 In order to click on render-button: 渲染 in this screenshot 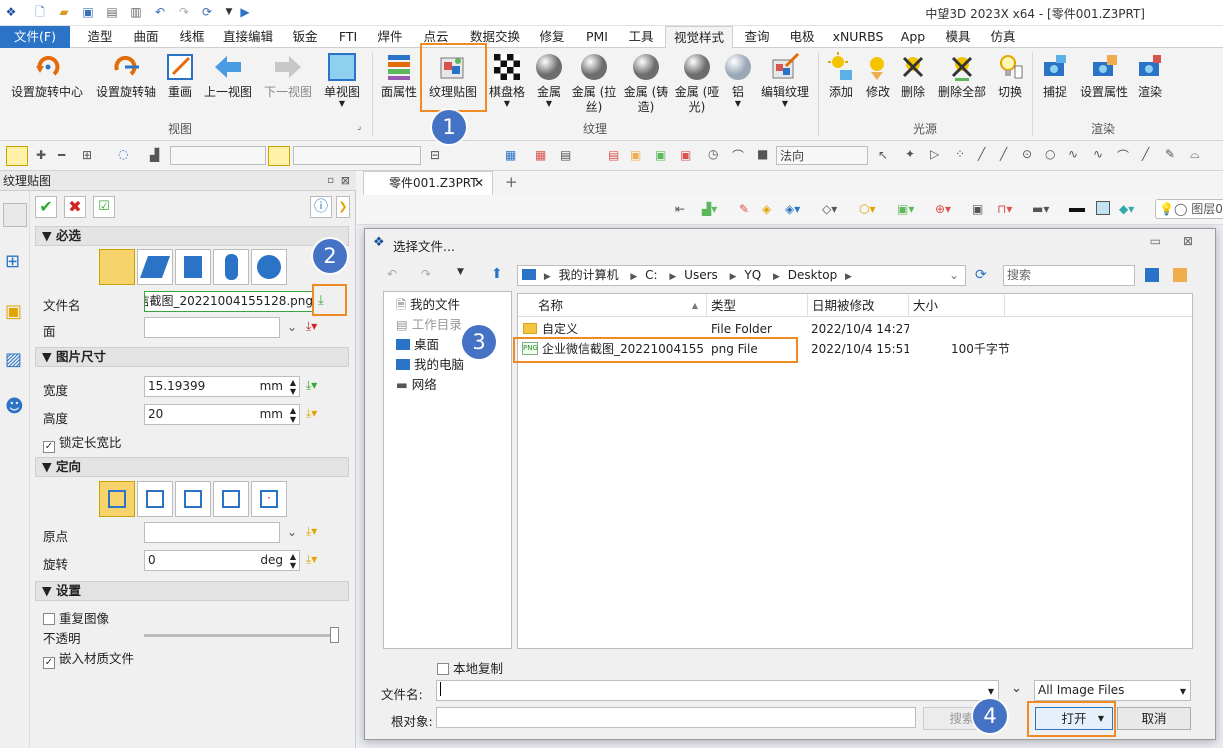, I will do `click(1150, 75)`.